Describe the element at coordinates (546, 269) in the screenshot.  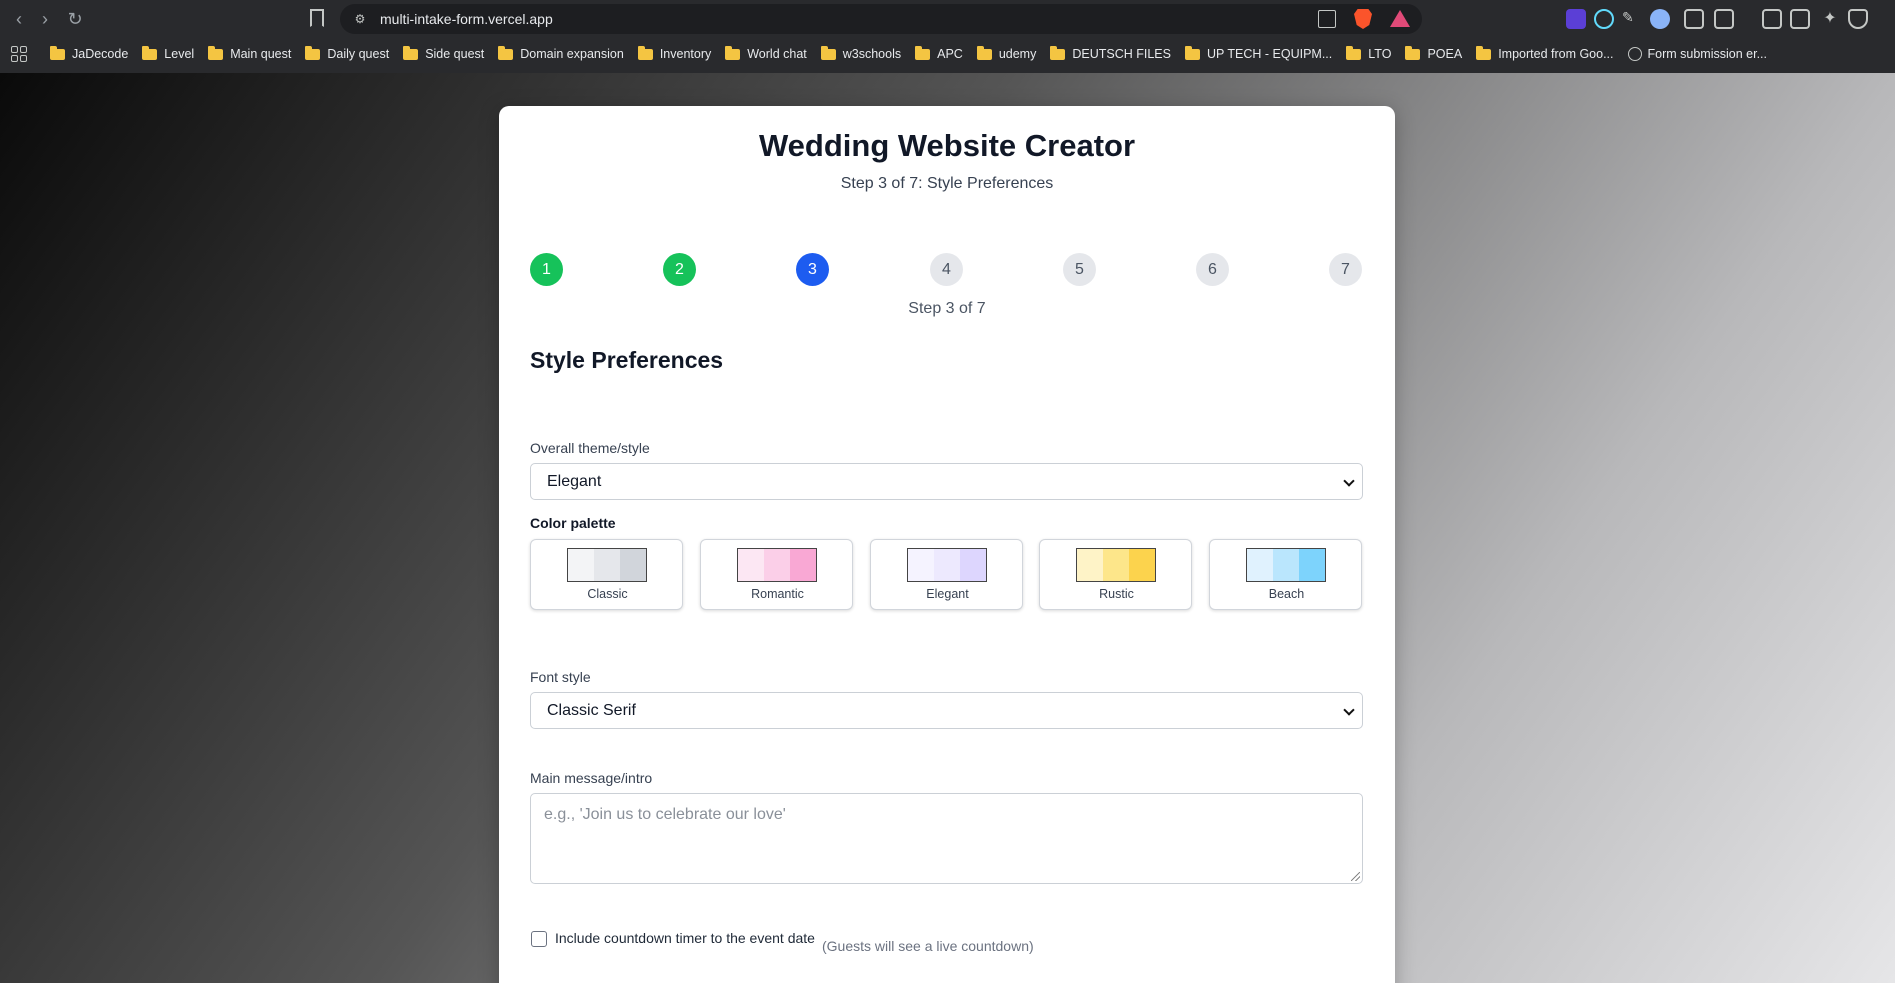
I see `step-1: 1` at that location.